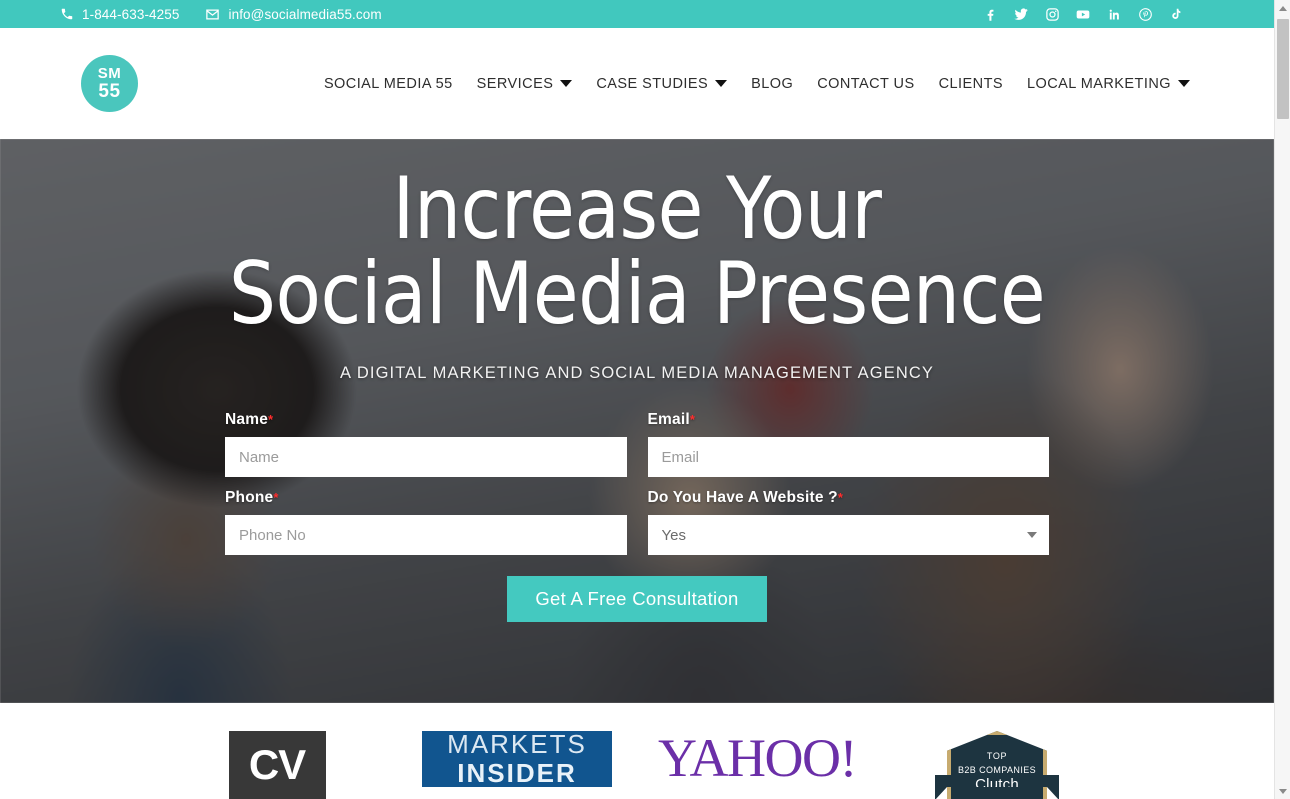  Describe the element at coordinates (131, 14) in the screenshot. I see `phone-text: 1-844-633-4255` at that location.